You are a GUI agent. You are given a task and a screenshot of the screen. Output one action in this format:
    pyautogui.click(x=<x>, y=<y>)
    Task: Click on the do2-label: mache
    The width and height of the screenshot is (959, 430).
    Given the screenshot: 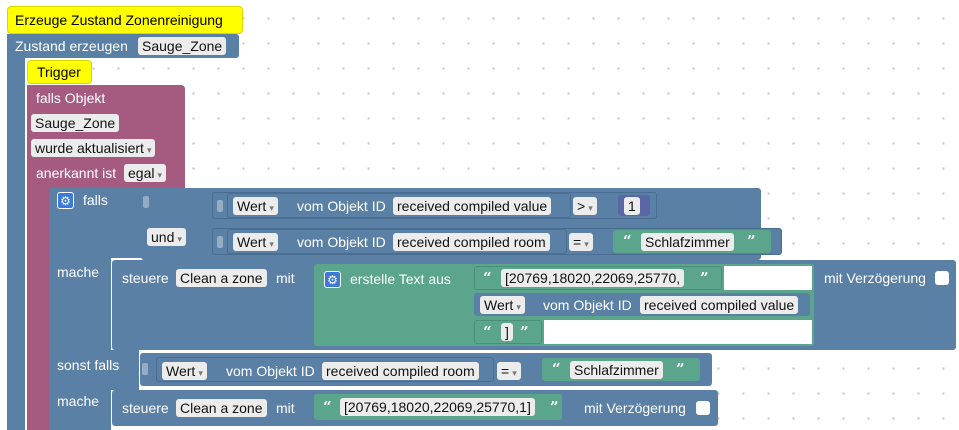 What is the action you would take?
    pyautogui.click(x=78, y=401)
    